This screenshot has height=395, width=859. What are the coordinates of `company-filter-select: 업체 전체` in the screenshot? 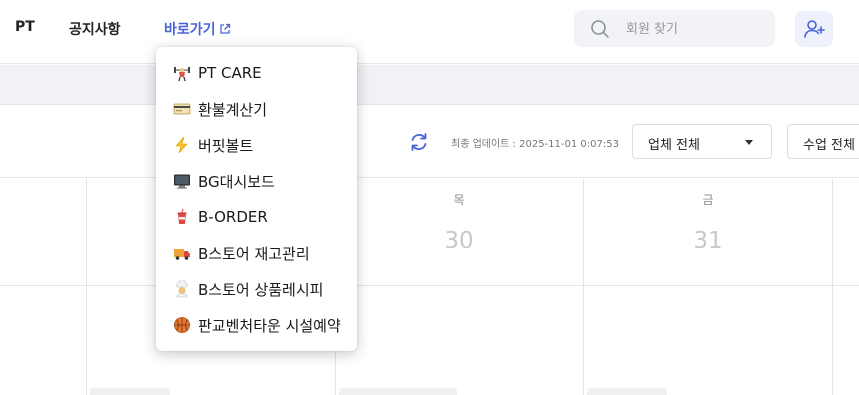 It's located at (702, 141).